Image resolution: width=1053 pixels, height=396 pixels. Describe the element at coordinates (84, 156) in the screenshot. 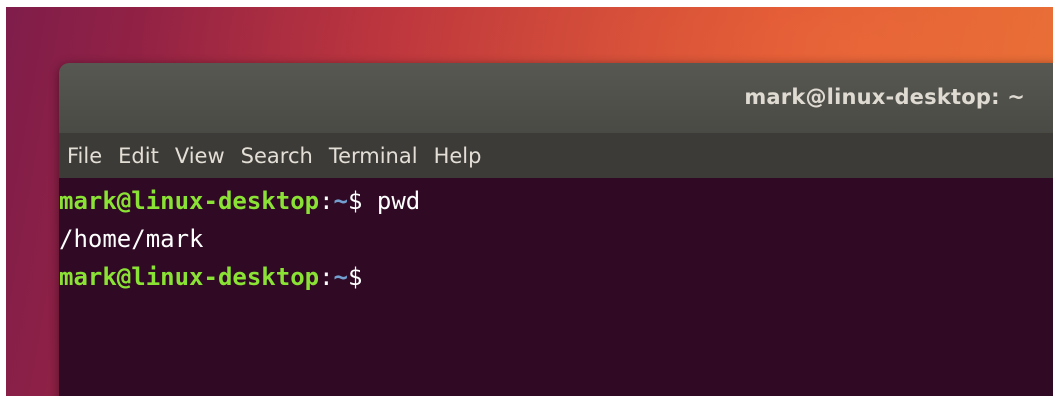

I see `menu-item-file: File` at that location.